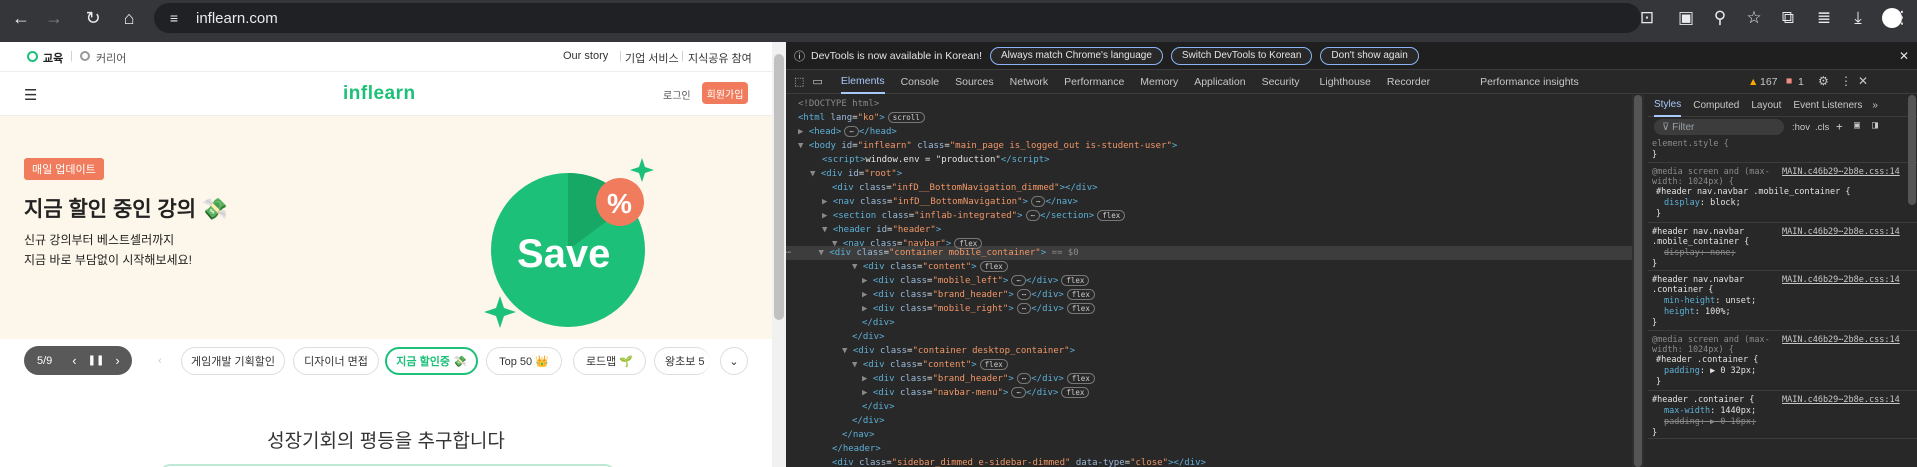  Describe the element at coordinates (1686, 18) in the screenshot. I see `cast-icon: ▣` at that location.